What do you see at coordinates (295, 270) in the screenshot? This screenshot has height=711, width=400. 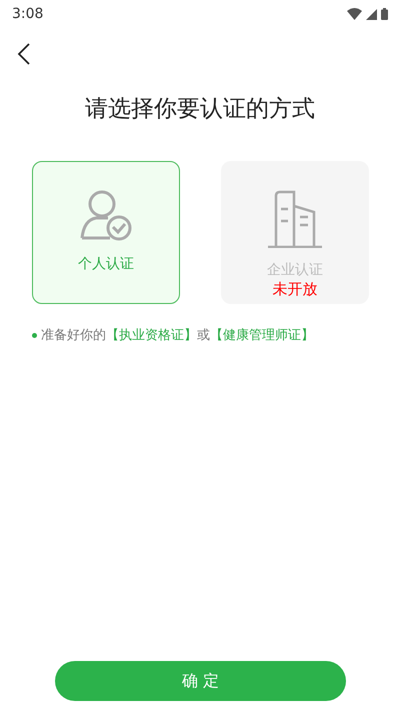 I see `option-label: 企业认证` at bounding box center [295, 270].